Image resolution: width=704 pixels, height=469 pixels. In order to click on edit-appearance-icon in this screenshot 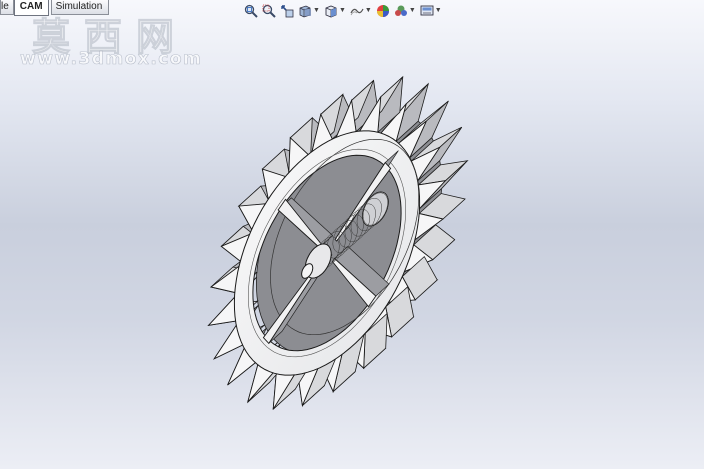, I will do `click(382, 11)`.